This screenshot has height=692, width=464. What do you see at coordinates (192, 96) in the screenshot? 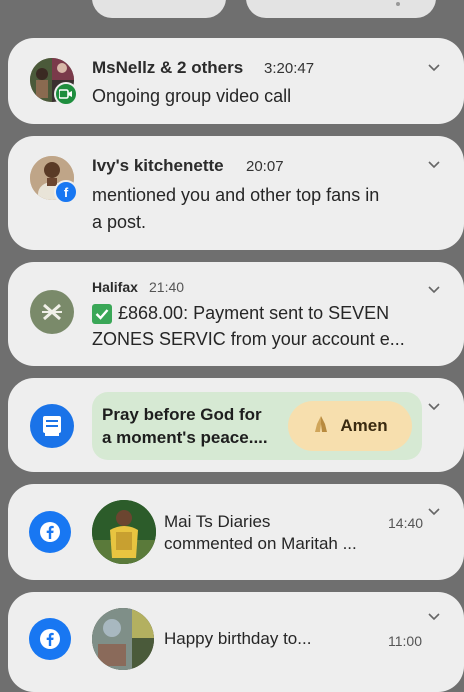
I see `notification-body: Ongoing group video call` at bounding box center [192, 96].